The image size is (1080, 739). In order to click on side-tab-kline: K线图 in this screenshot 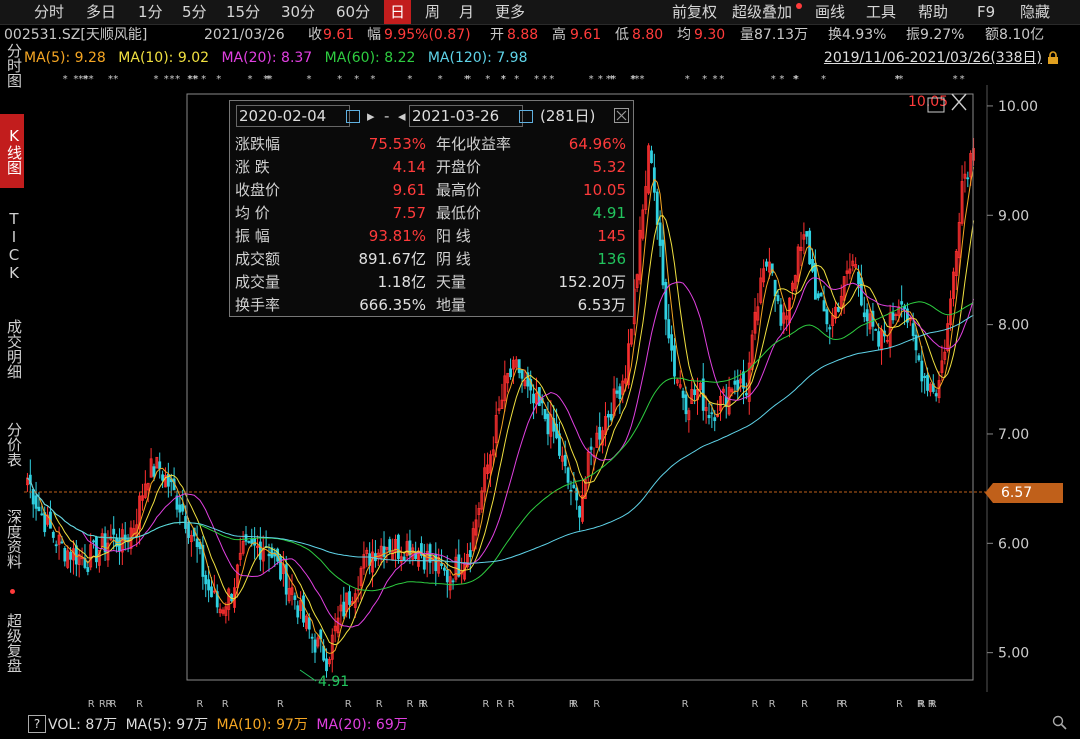, I will do `click(12, 151)`.